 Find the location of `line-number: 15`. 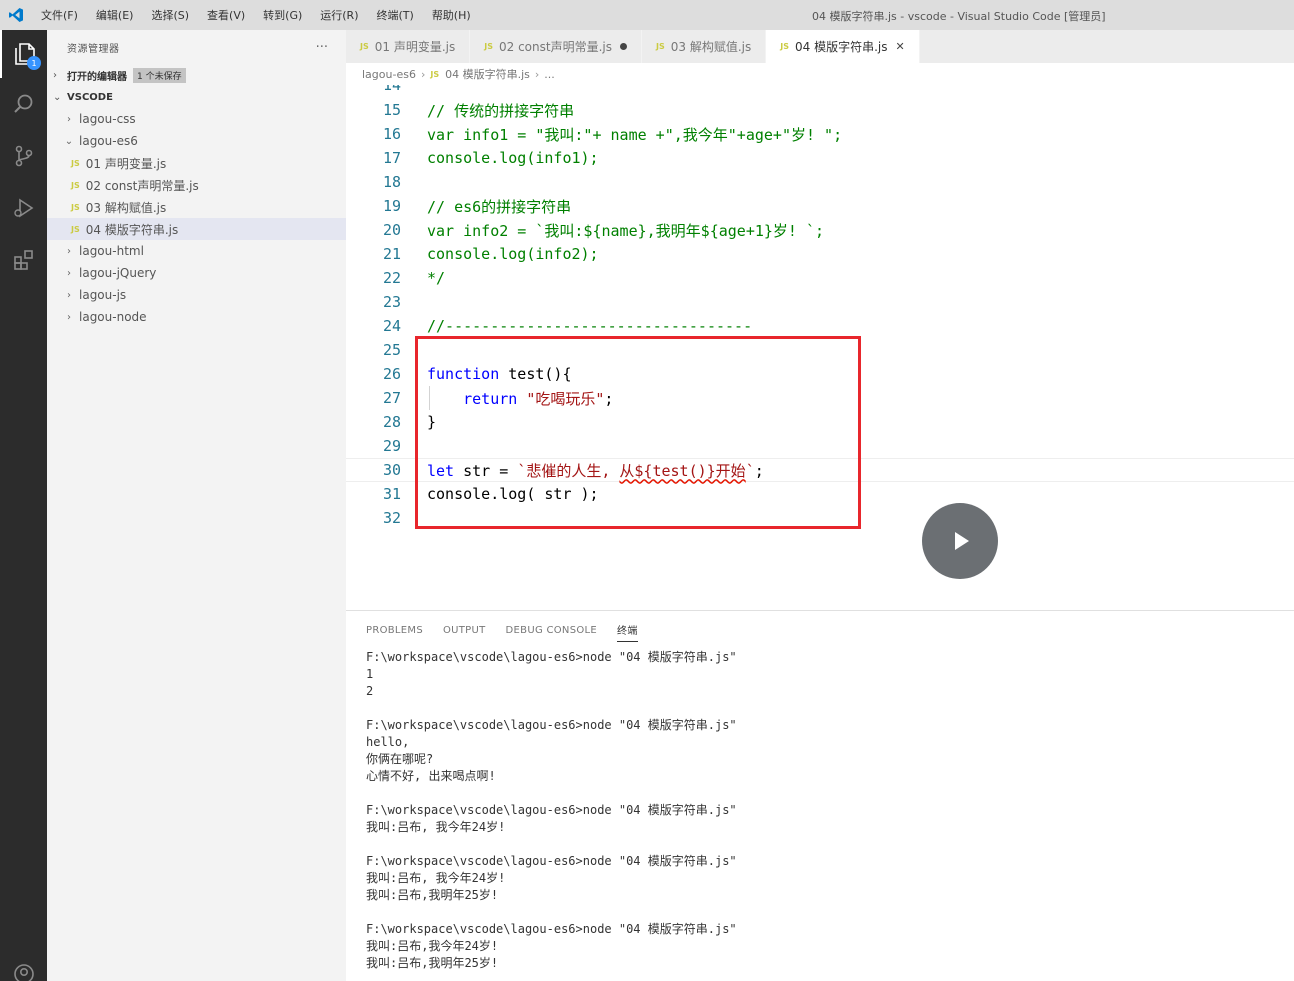

line-number: 15 is located at coordinates (391, 110).